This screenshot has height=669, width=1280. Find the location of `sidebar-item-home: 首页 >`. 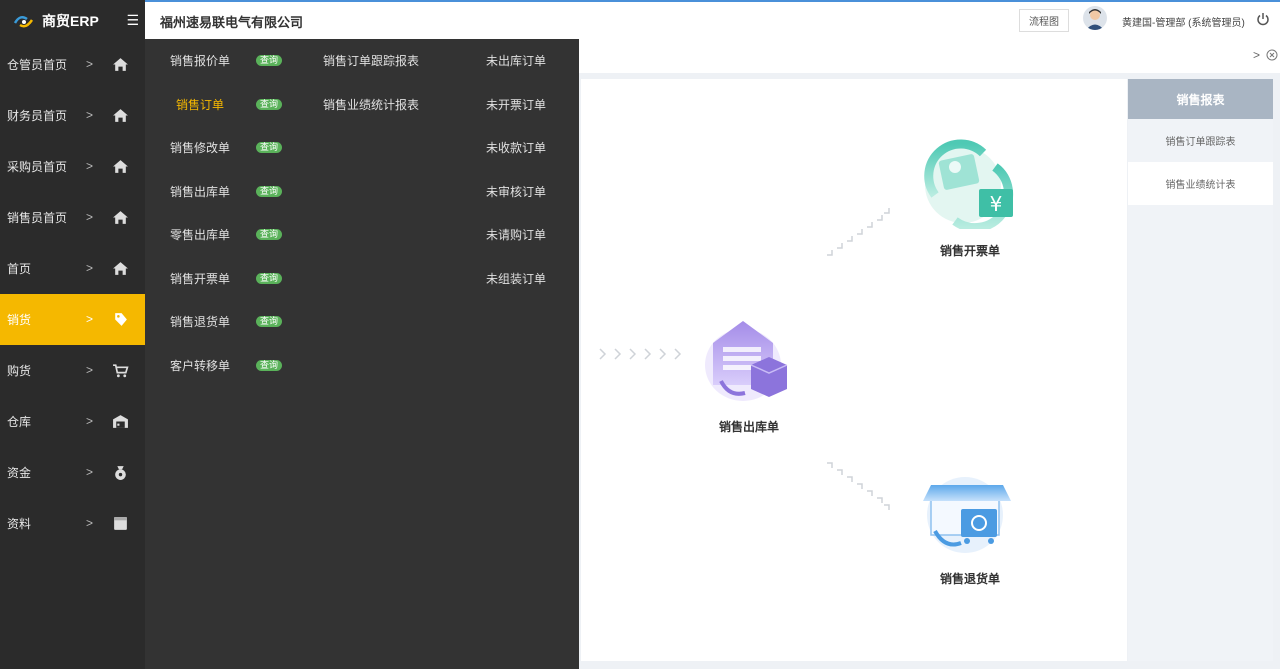

sidebar-item-home: 首页 > is located at coordinates (72, 268).